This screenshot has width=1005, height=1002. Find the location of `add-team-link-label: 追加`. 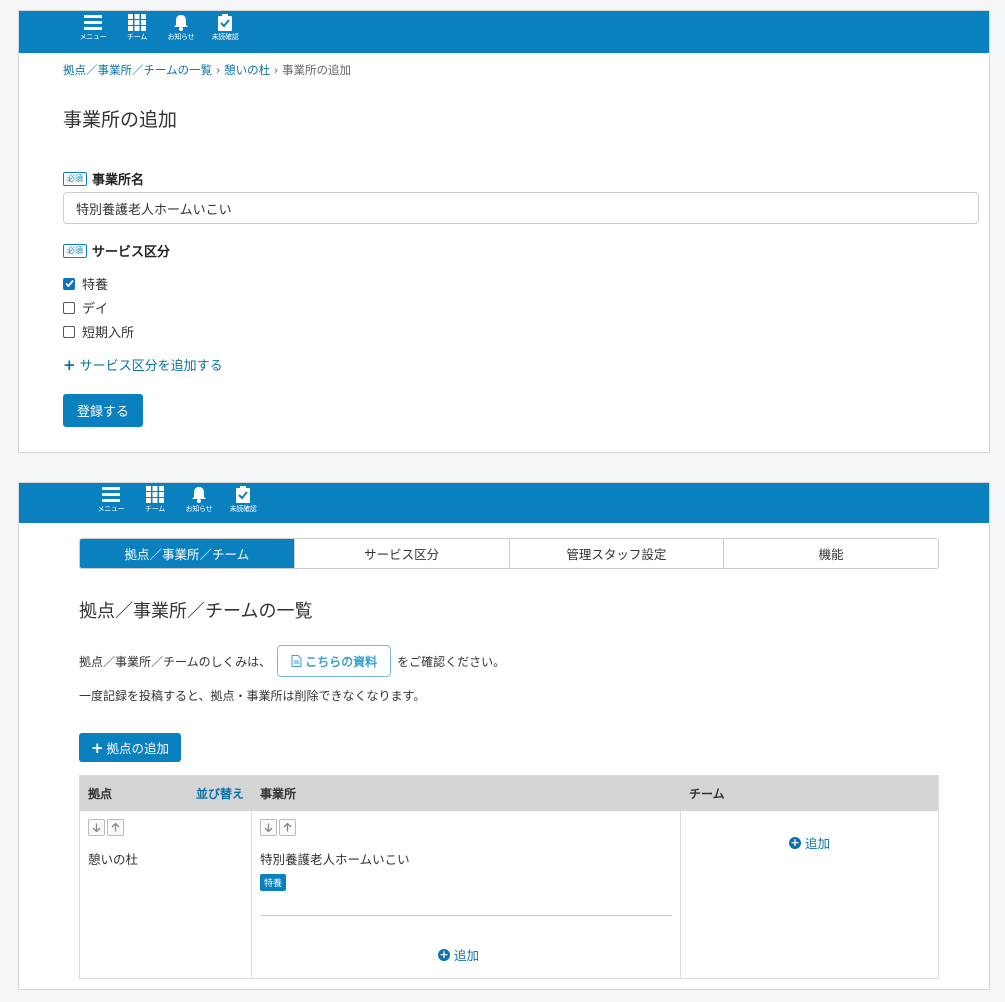

add-team-link-label: 追加 is located at coordinates (818, 843).